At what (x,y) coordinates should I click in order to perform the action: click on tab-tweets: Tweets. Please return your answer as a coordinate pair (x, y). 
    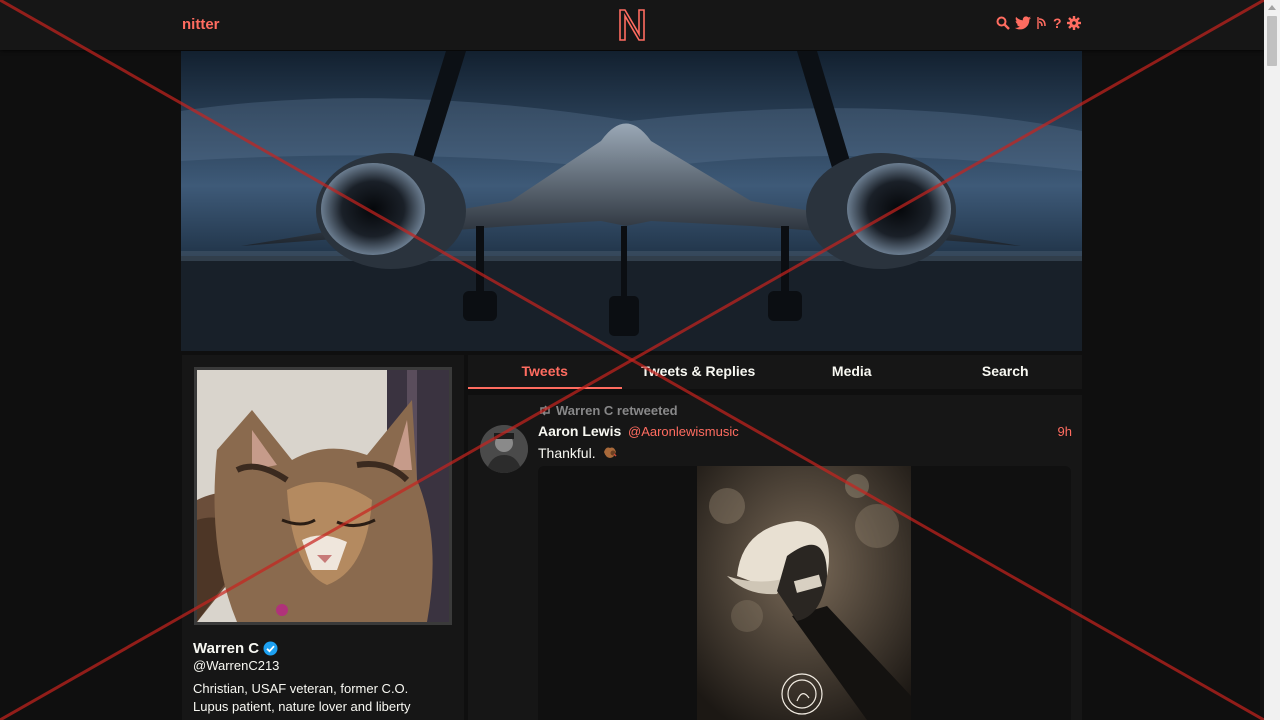
    Looking at the image, I should click on (545, 372).